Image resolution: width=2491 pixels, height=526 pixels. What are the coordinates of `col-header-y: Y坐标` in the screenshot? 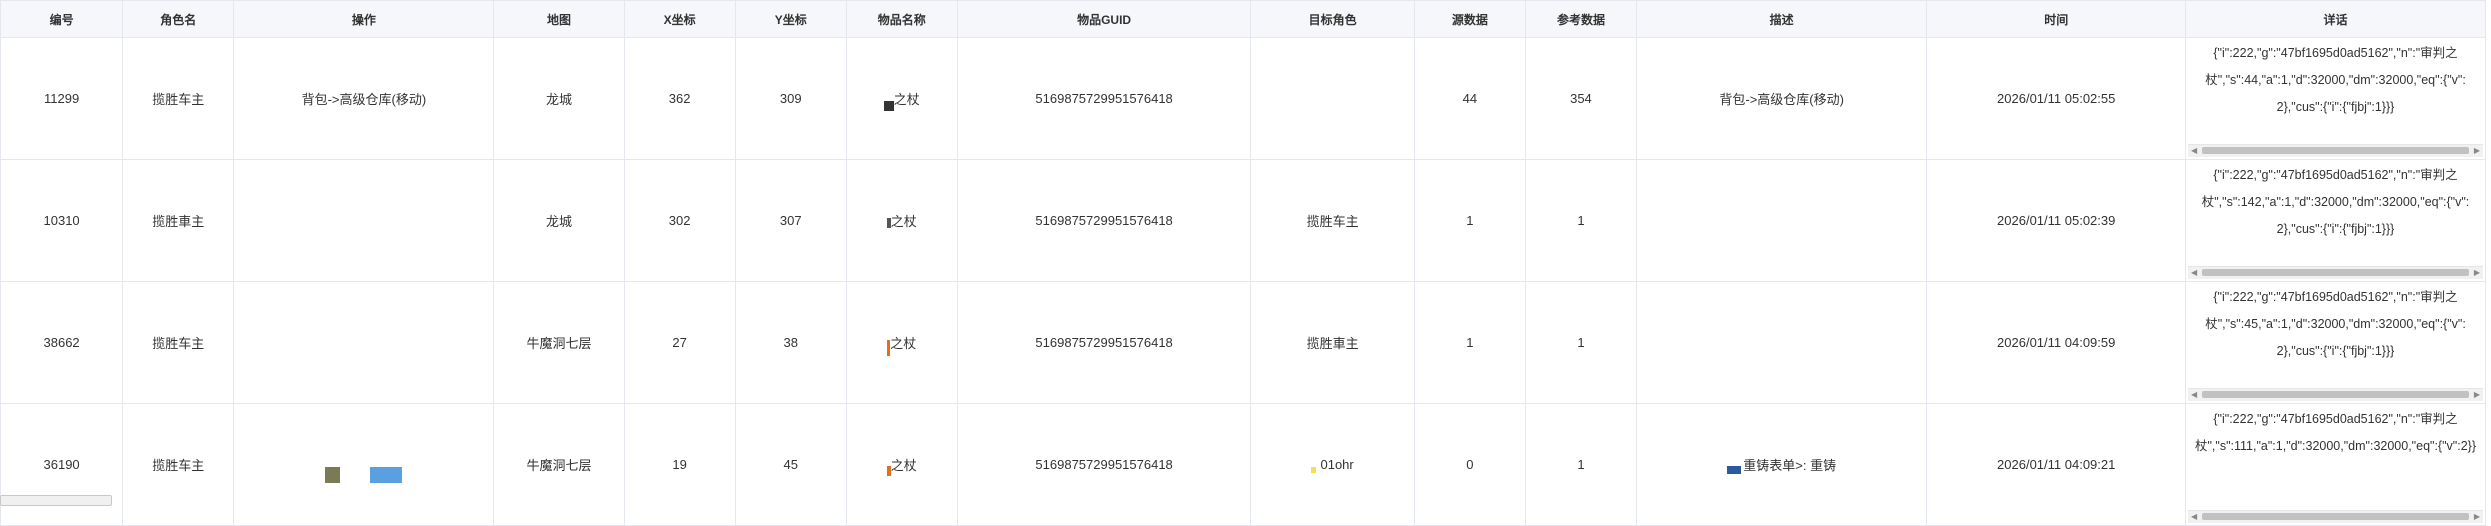 It's located at (790, 19).